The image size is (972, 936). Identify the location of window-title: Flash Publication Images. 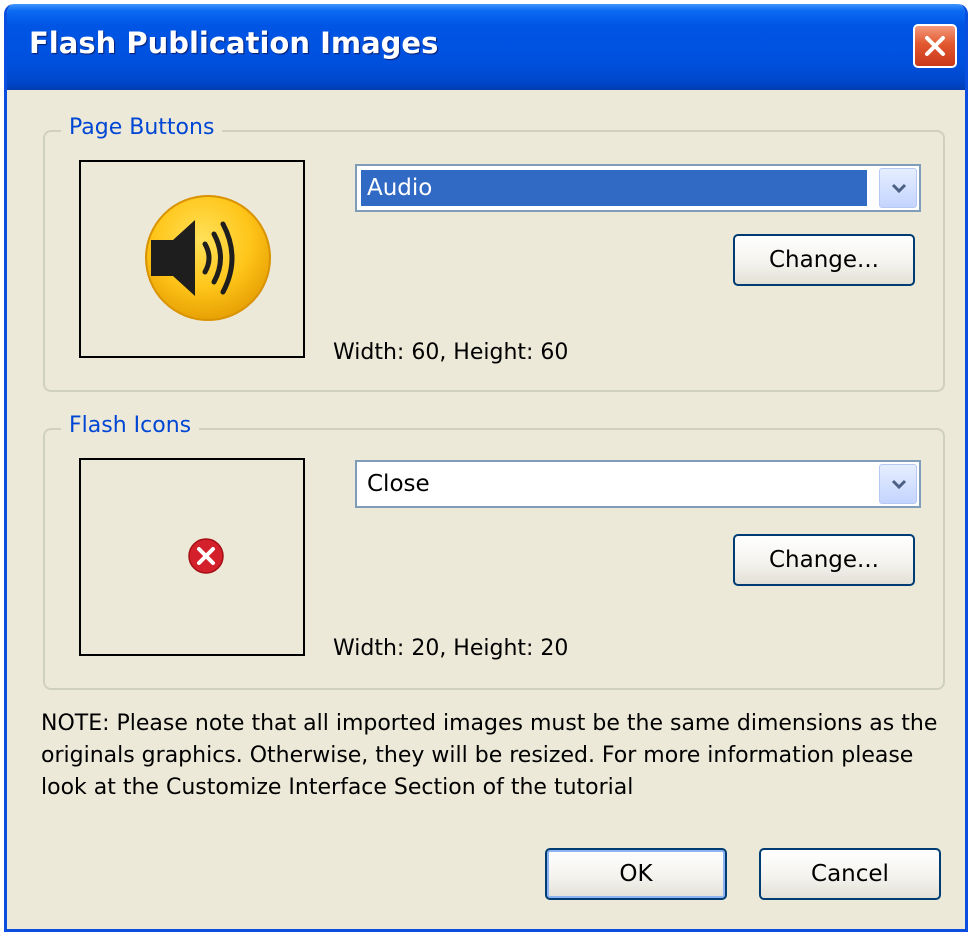
(234, 43).